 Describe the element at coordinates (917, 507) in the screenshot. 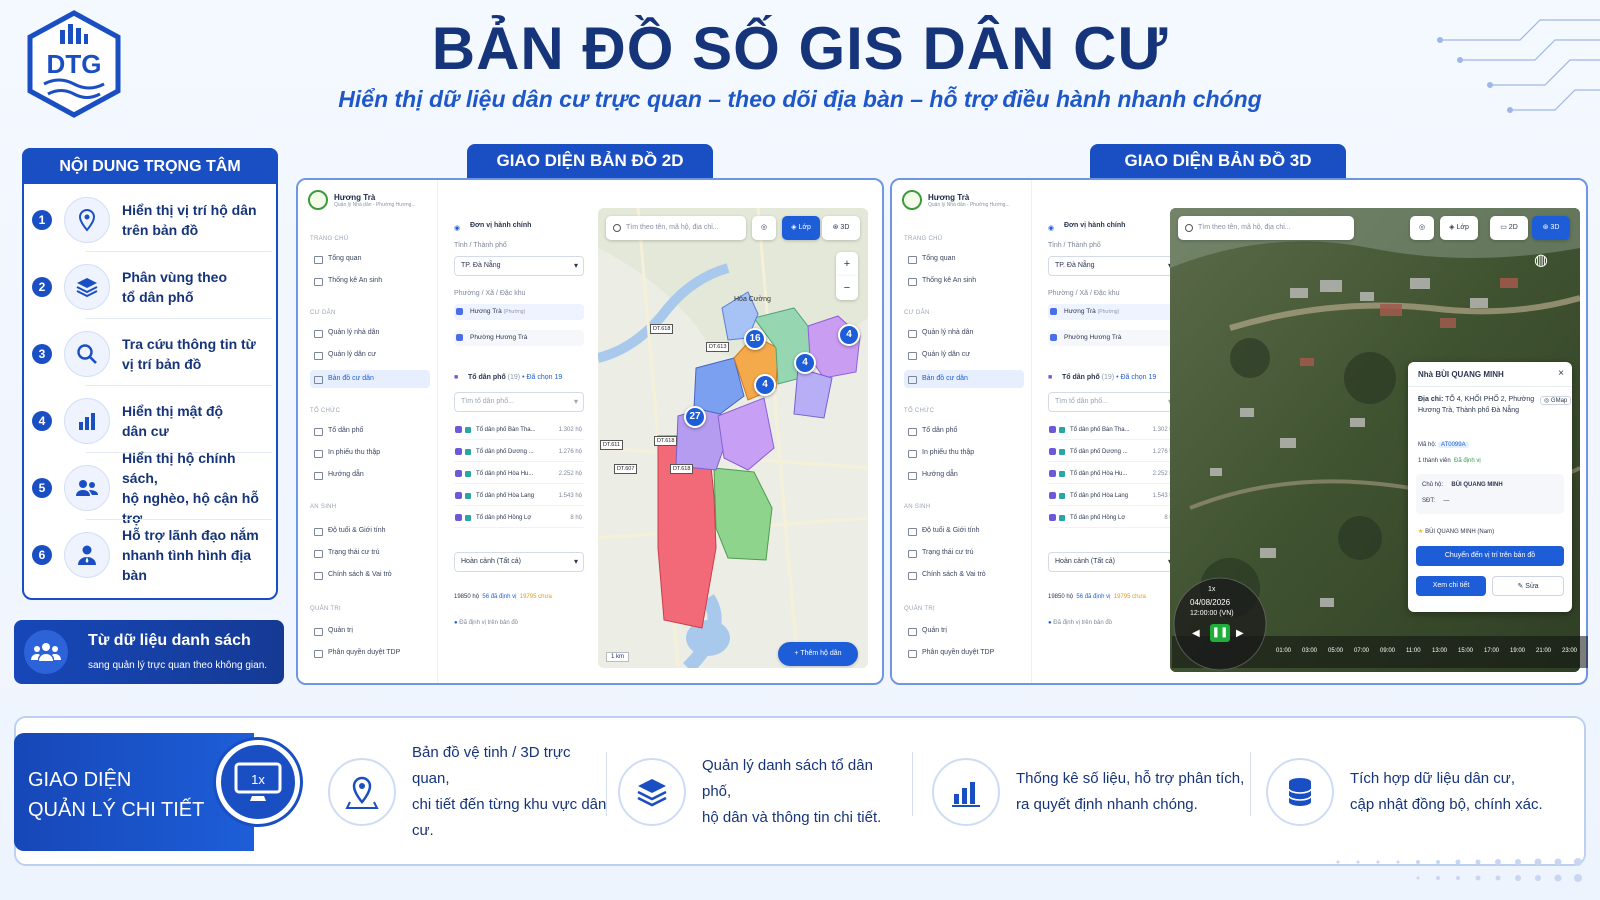

I see `group-label: AN SINH` at that location.